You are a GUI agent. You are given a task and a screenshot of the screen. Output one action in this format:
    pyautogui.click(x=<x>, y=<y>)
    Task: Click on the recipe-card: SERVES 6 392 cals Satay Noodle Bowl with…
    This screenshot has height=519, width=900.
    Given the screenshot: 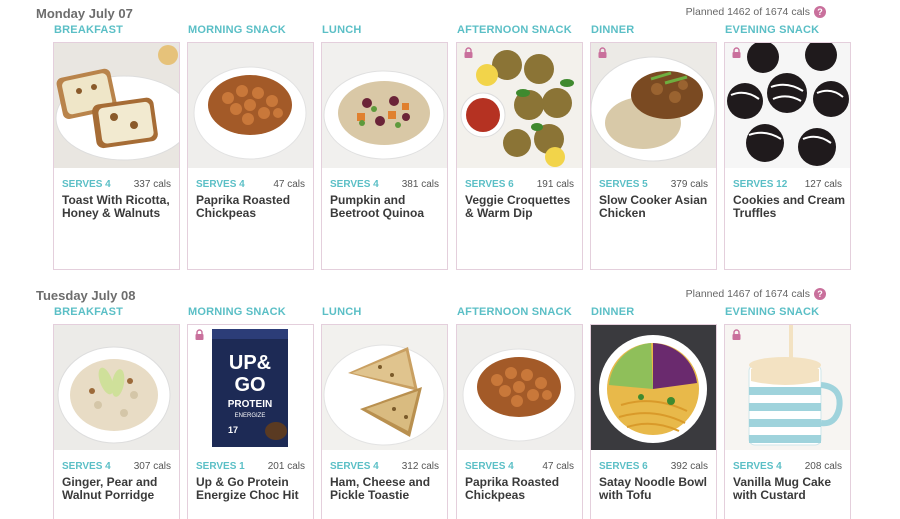 What is the action you would take?
    pyautogui.click(x=653, y=421)
    